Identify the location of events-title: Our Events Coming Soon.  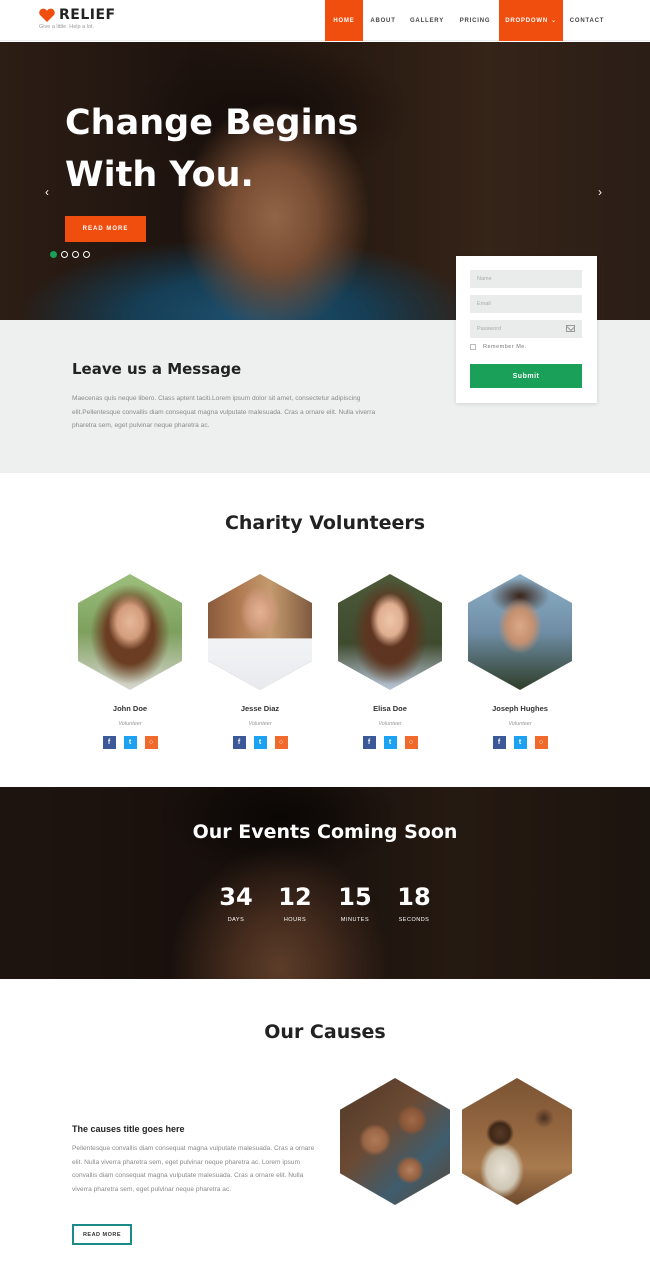
(325, 832).